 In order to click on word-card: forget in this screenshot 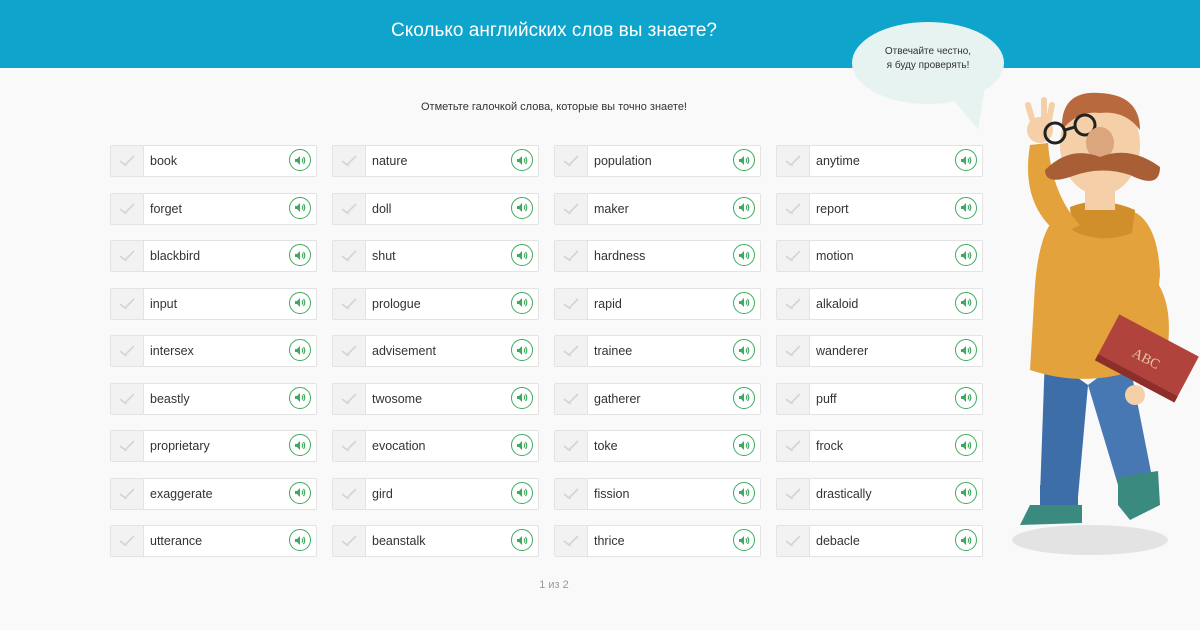, I will do `click(213, 208)`.